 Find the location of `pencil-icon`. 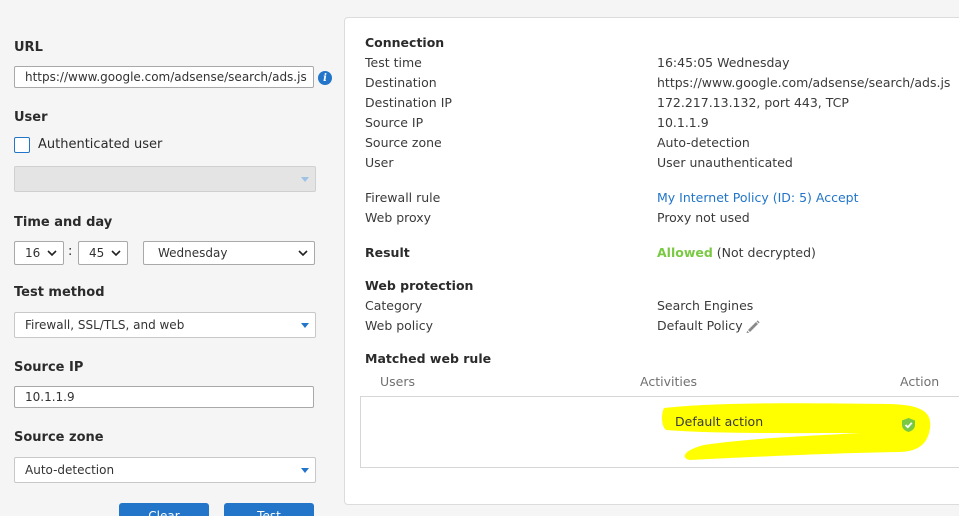

pencil-icon is located at coordinates (753, 326).